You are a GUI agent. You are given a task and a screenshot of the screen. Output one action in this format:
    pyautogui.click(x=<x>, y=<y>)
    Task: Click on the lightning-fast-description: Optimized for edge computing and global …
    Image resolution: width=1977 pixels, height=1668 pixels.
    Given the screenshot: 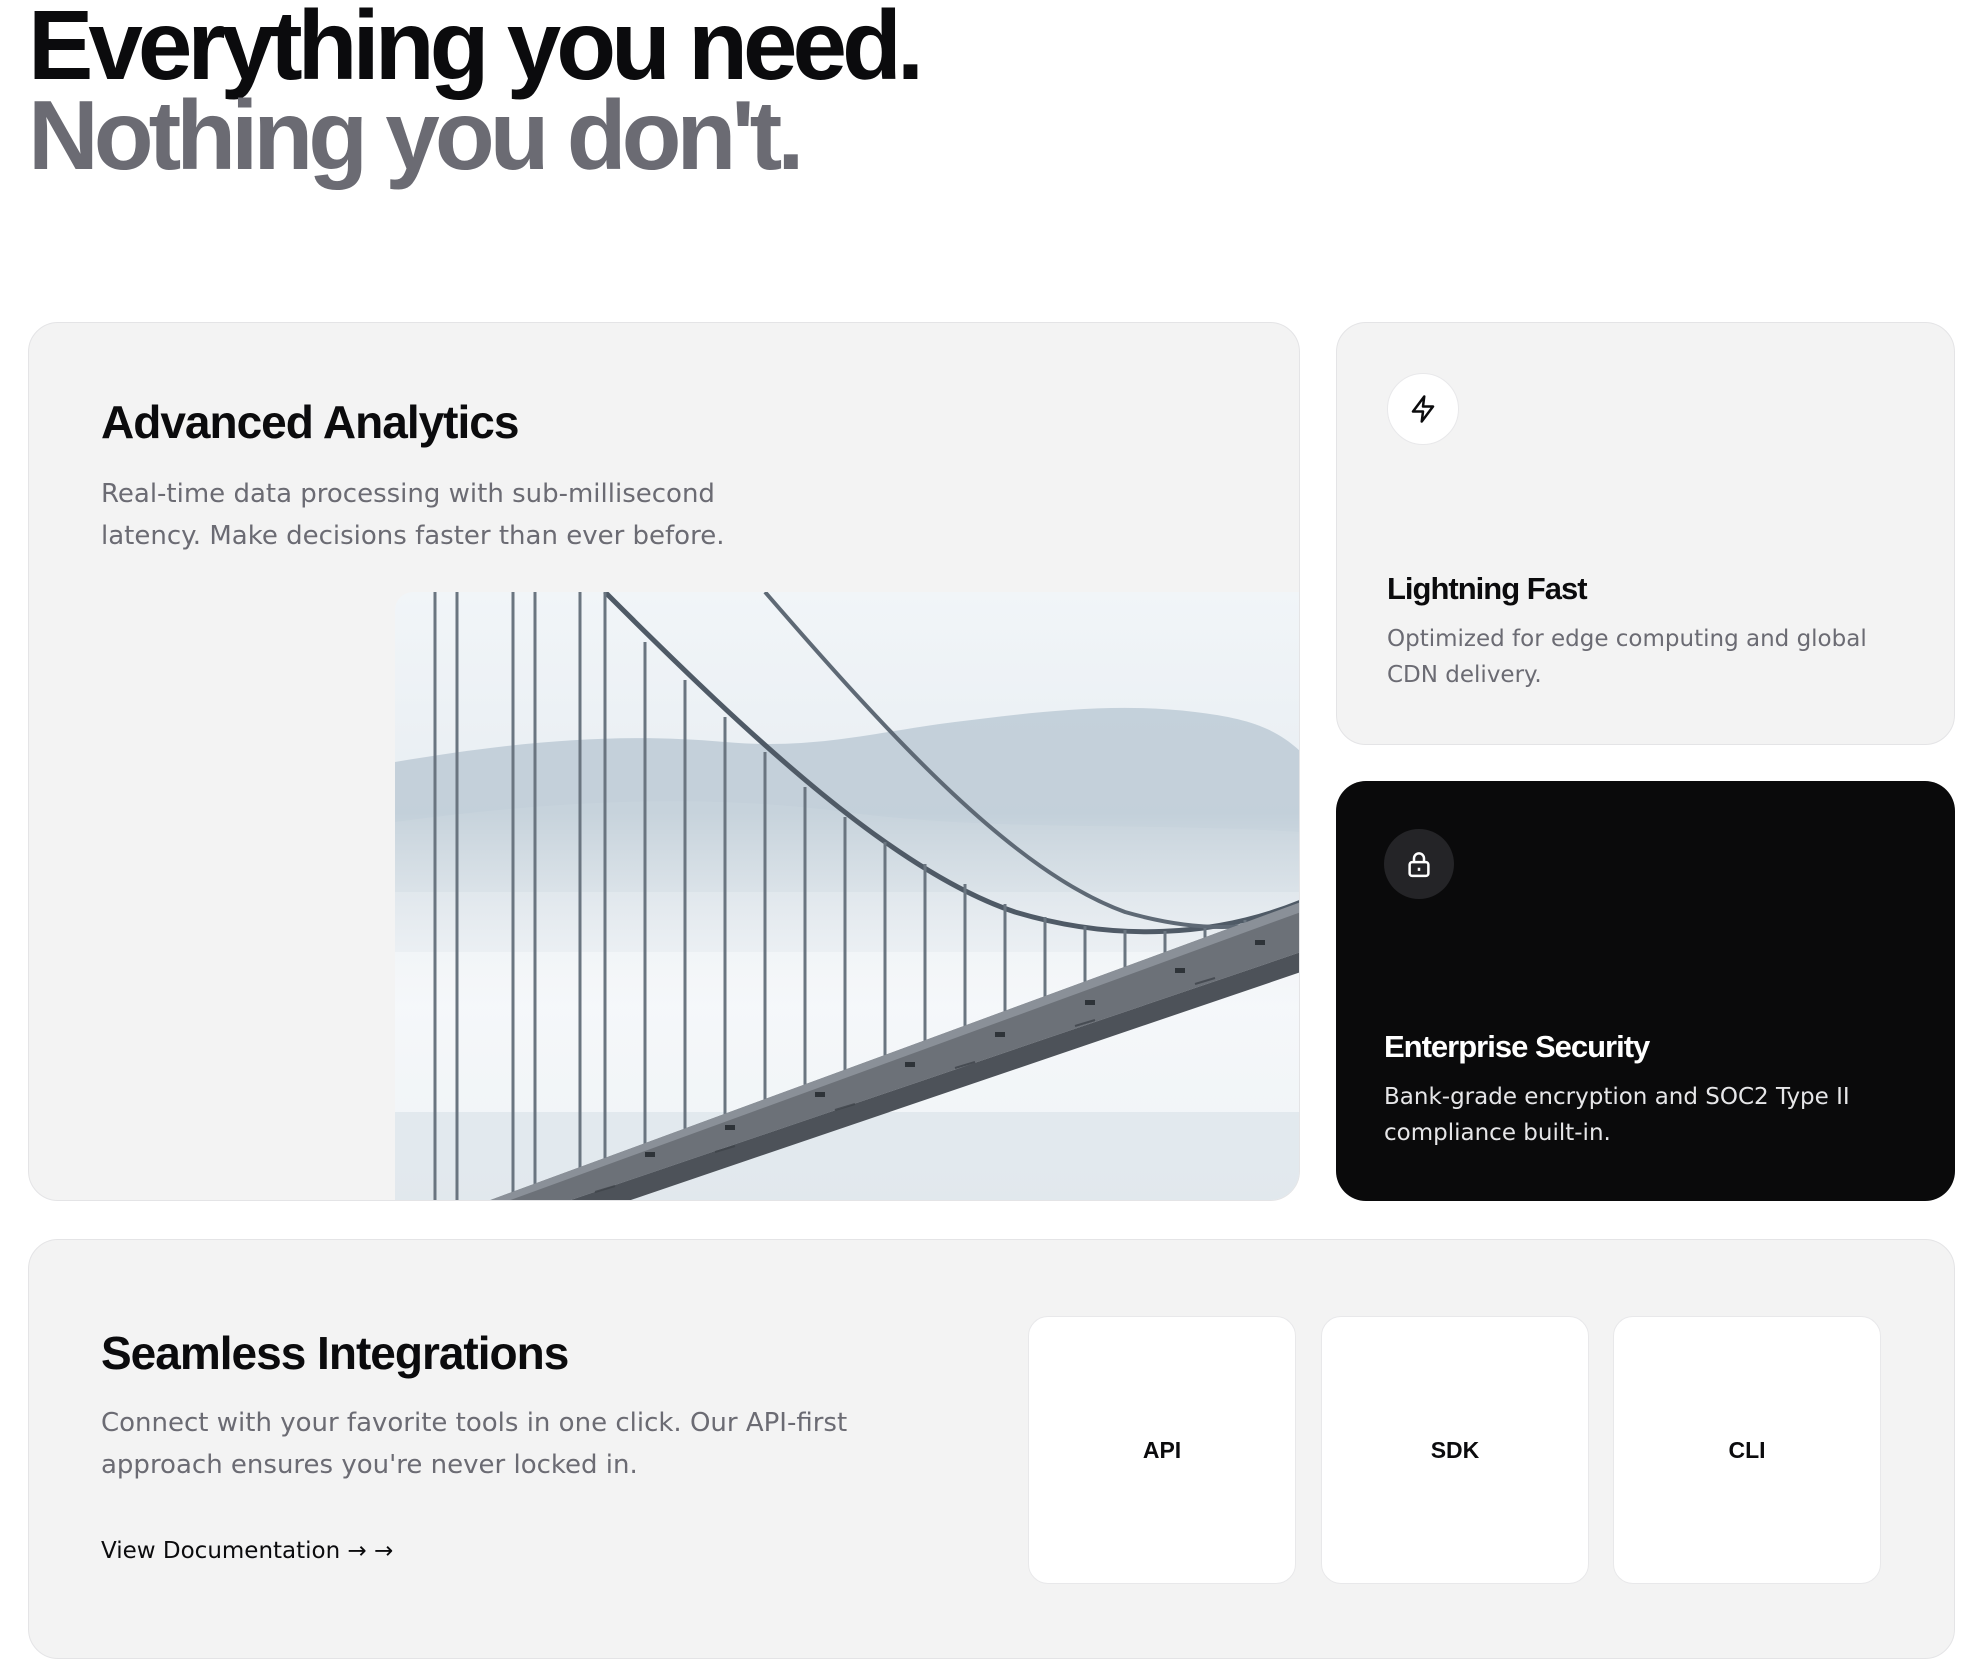 What is the action you would take?
    pyautogui.click(x=1627, y=657)
    